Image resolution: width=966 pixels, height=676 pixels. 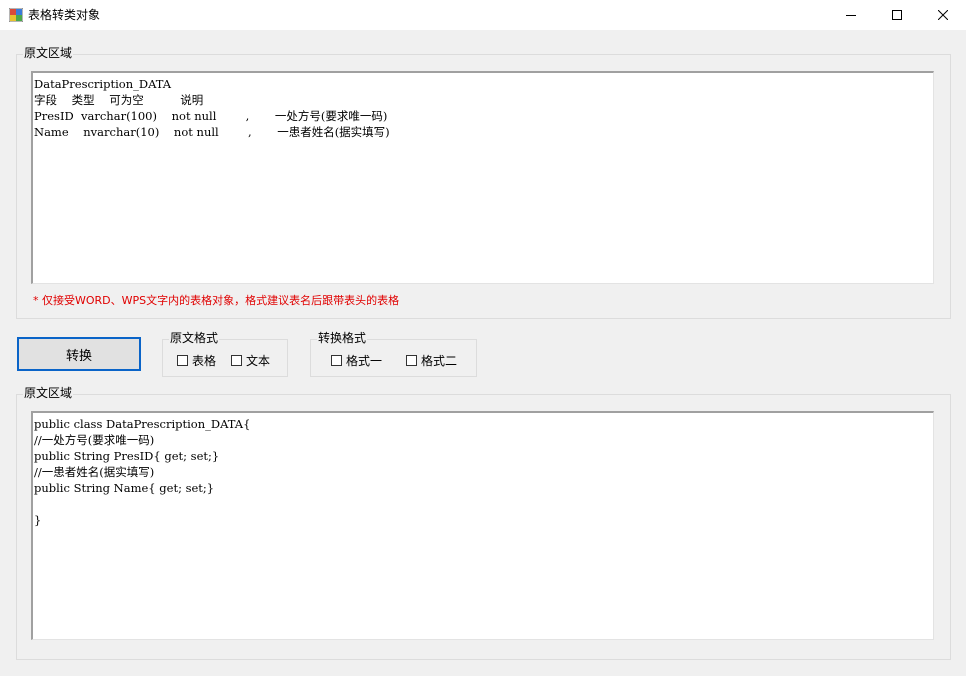 I want to click on maximize-icon, so click(x=897, y=15).